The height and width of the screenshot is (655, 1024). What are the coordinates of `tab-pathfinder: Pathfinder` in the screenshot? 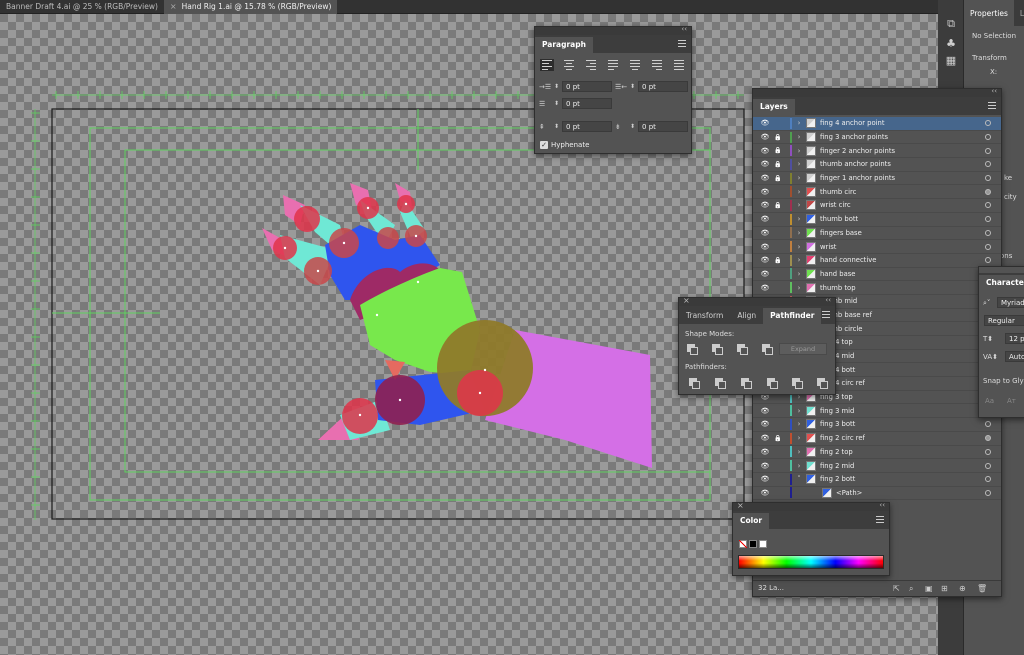 It's located at (792, 316).